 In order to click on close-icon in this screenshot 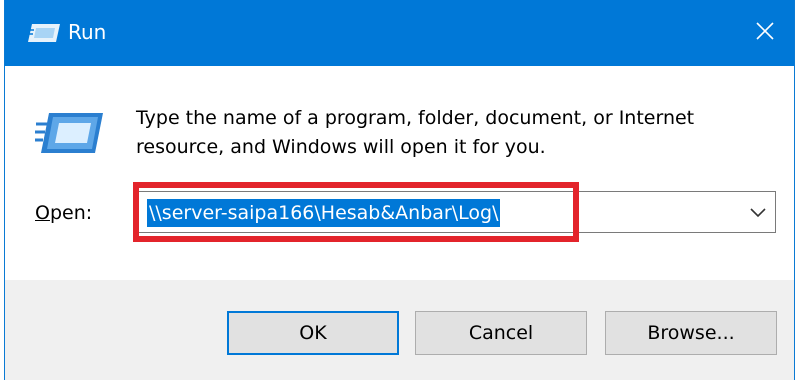, I will do `click(765, 33)`.